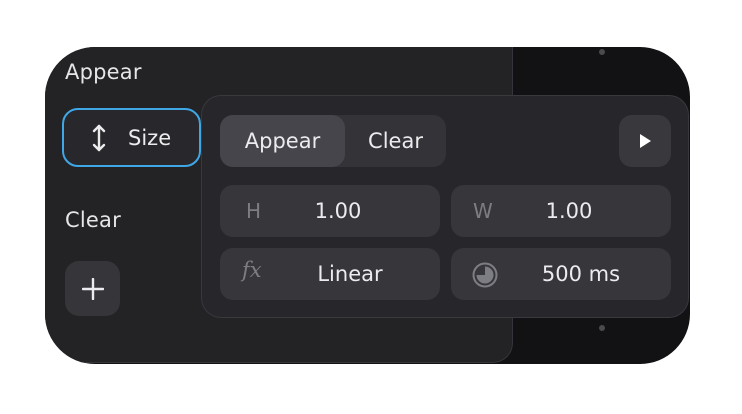  I want to click on canvas-handle-top, so click(602, 52).